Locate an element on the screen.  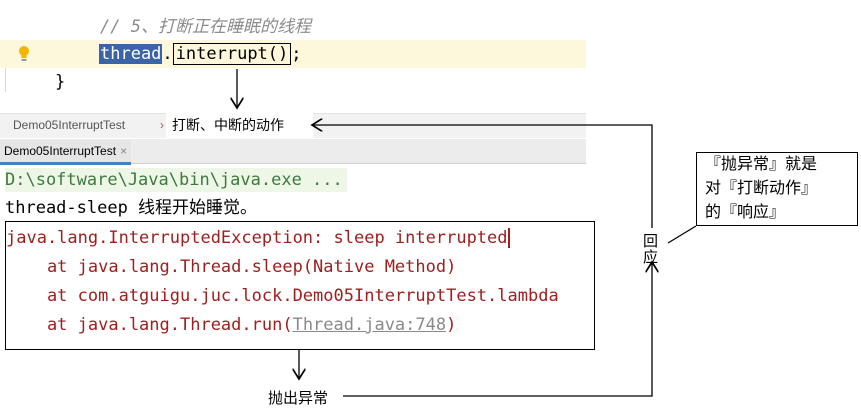
code-comment: // 5、打断正在睡眠的线程 is located at coordinates (205, 27).